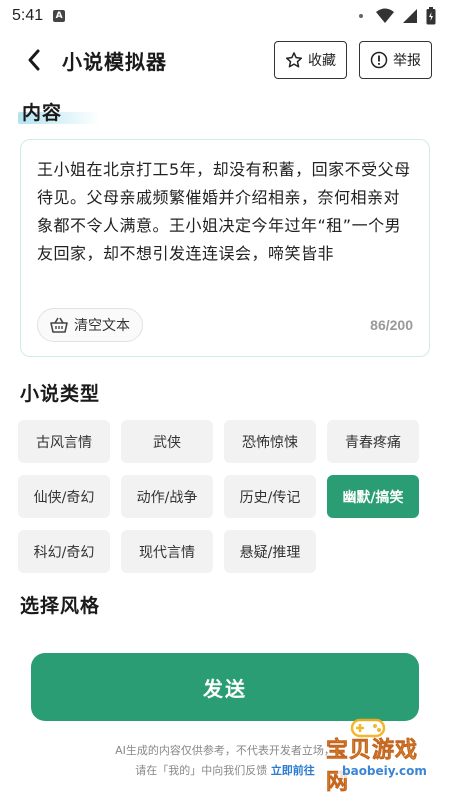 This screenshot has width=450, height=800. I want to click on genre-chip: 历史/传记, so click(270, 496).